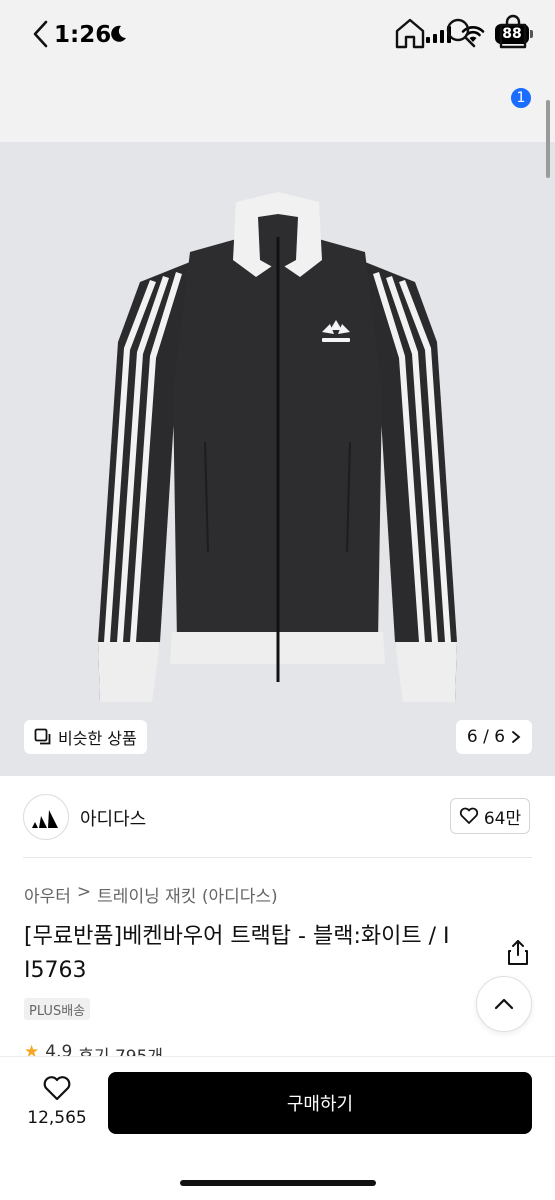 The image size is (555, 1200). I want to click on moon-icon, so click(118, 33).